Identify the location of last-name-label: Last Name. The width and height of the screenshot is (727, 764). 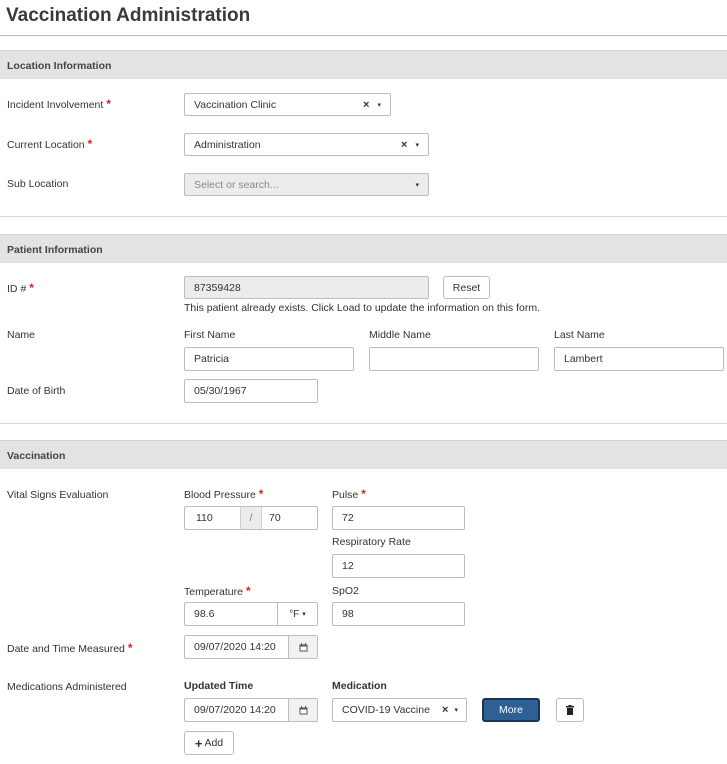
(579, 335).